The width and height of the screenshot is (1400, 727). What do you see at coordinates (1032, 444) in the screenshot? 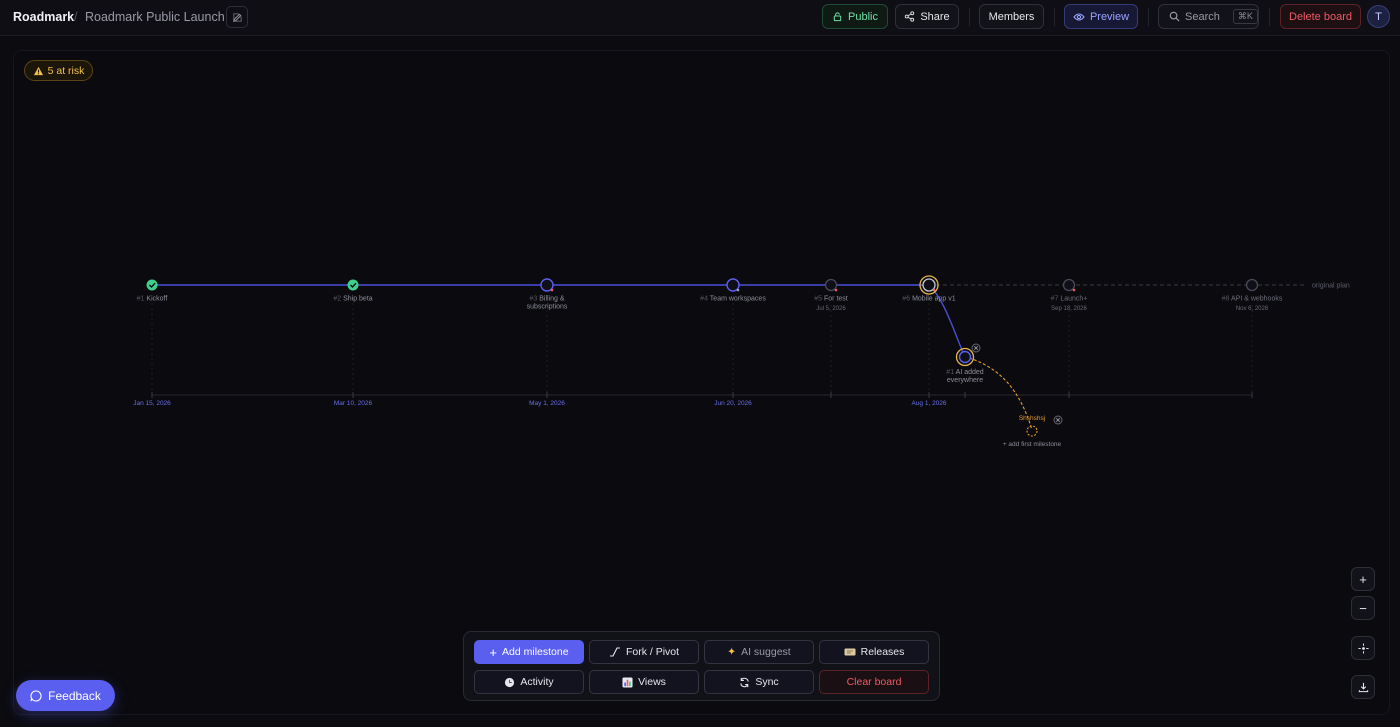
I see `add-first-milestone-link: + add first milestone` at bounding box center [1032, 444].